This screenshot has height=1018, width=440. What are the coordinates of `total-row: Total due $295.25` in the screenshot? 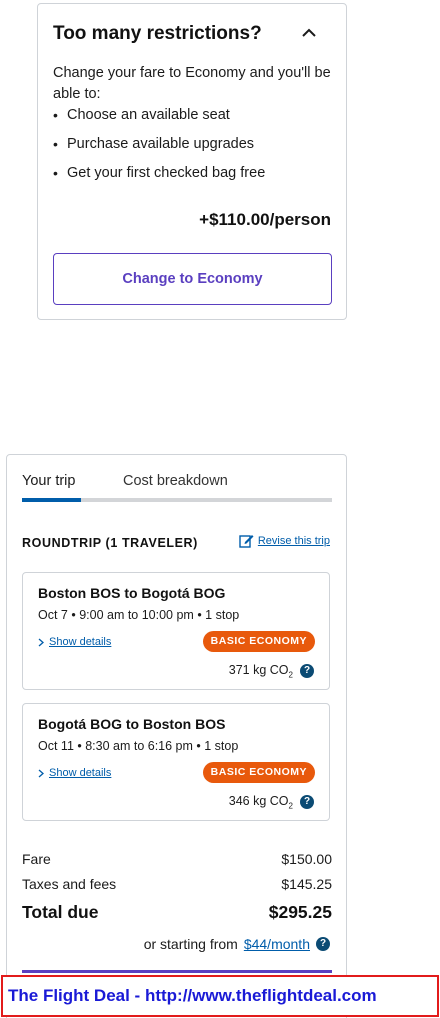 It's located at (177, 912).